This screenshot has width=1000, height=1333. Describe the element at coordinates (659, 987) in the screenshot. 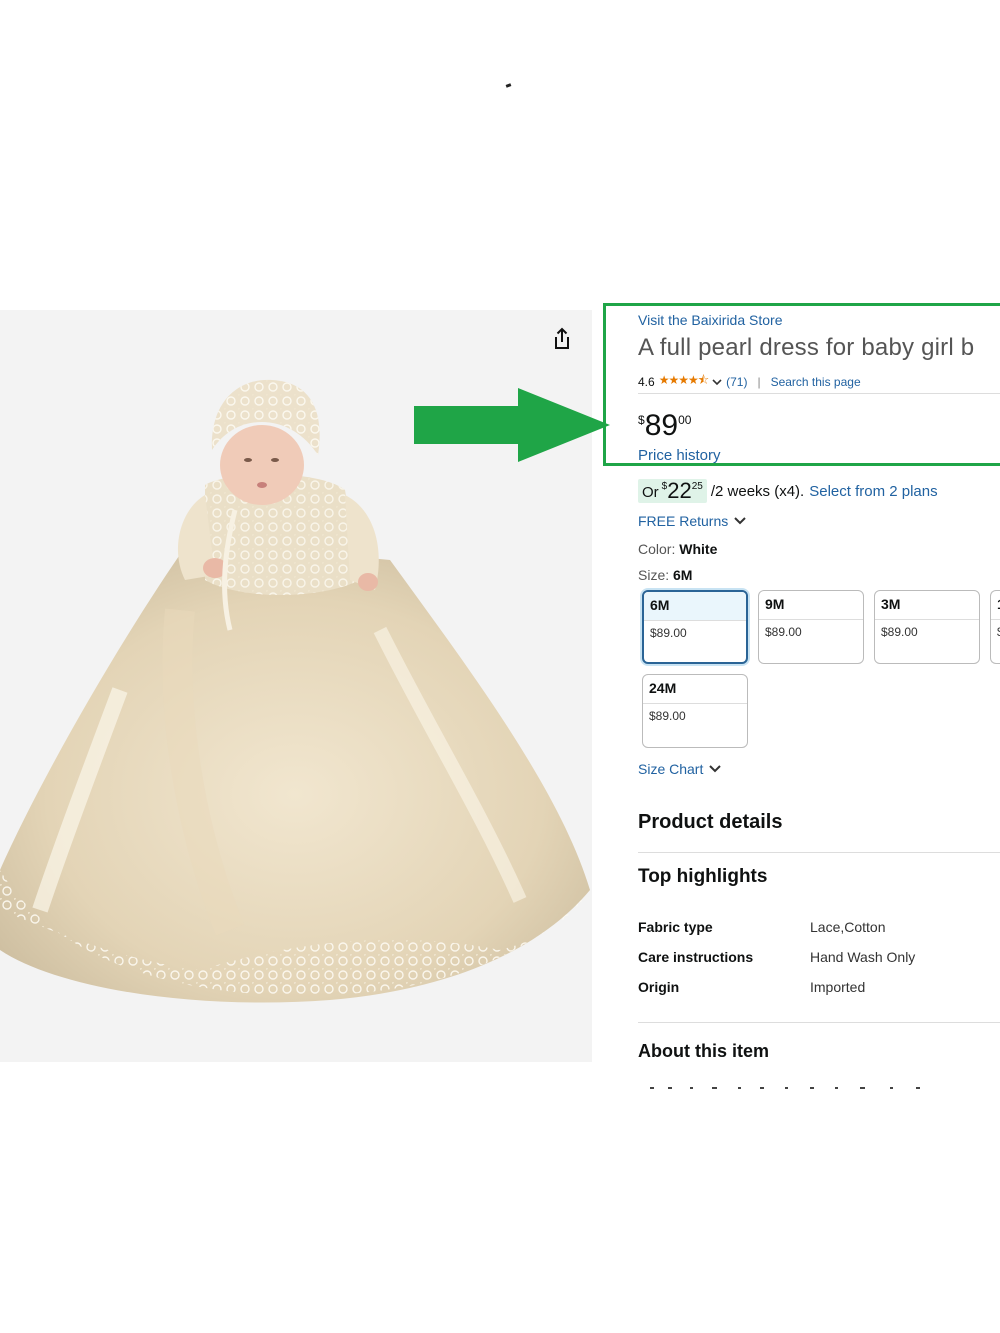

I see `spec-label: Origin` at that location.